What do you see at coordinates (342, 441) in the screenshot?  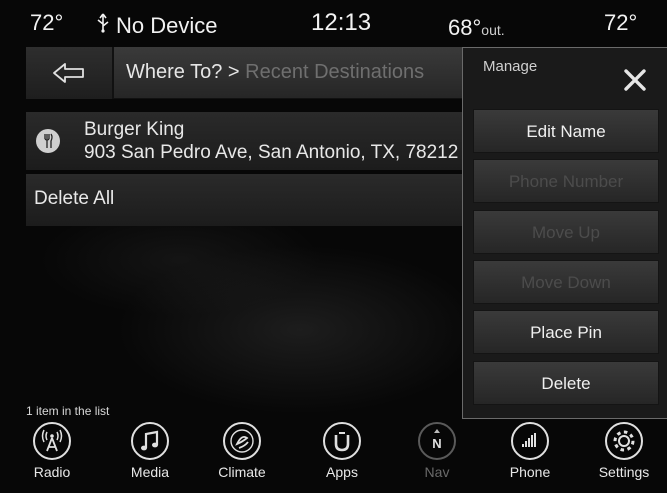 I see `apps-icon` at bounding box center [342, 441].